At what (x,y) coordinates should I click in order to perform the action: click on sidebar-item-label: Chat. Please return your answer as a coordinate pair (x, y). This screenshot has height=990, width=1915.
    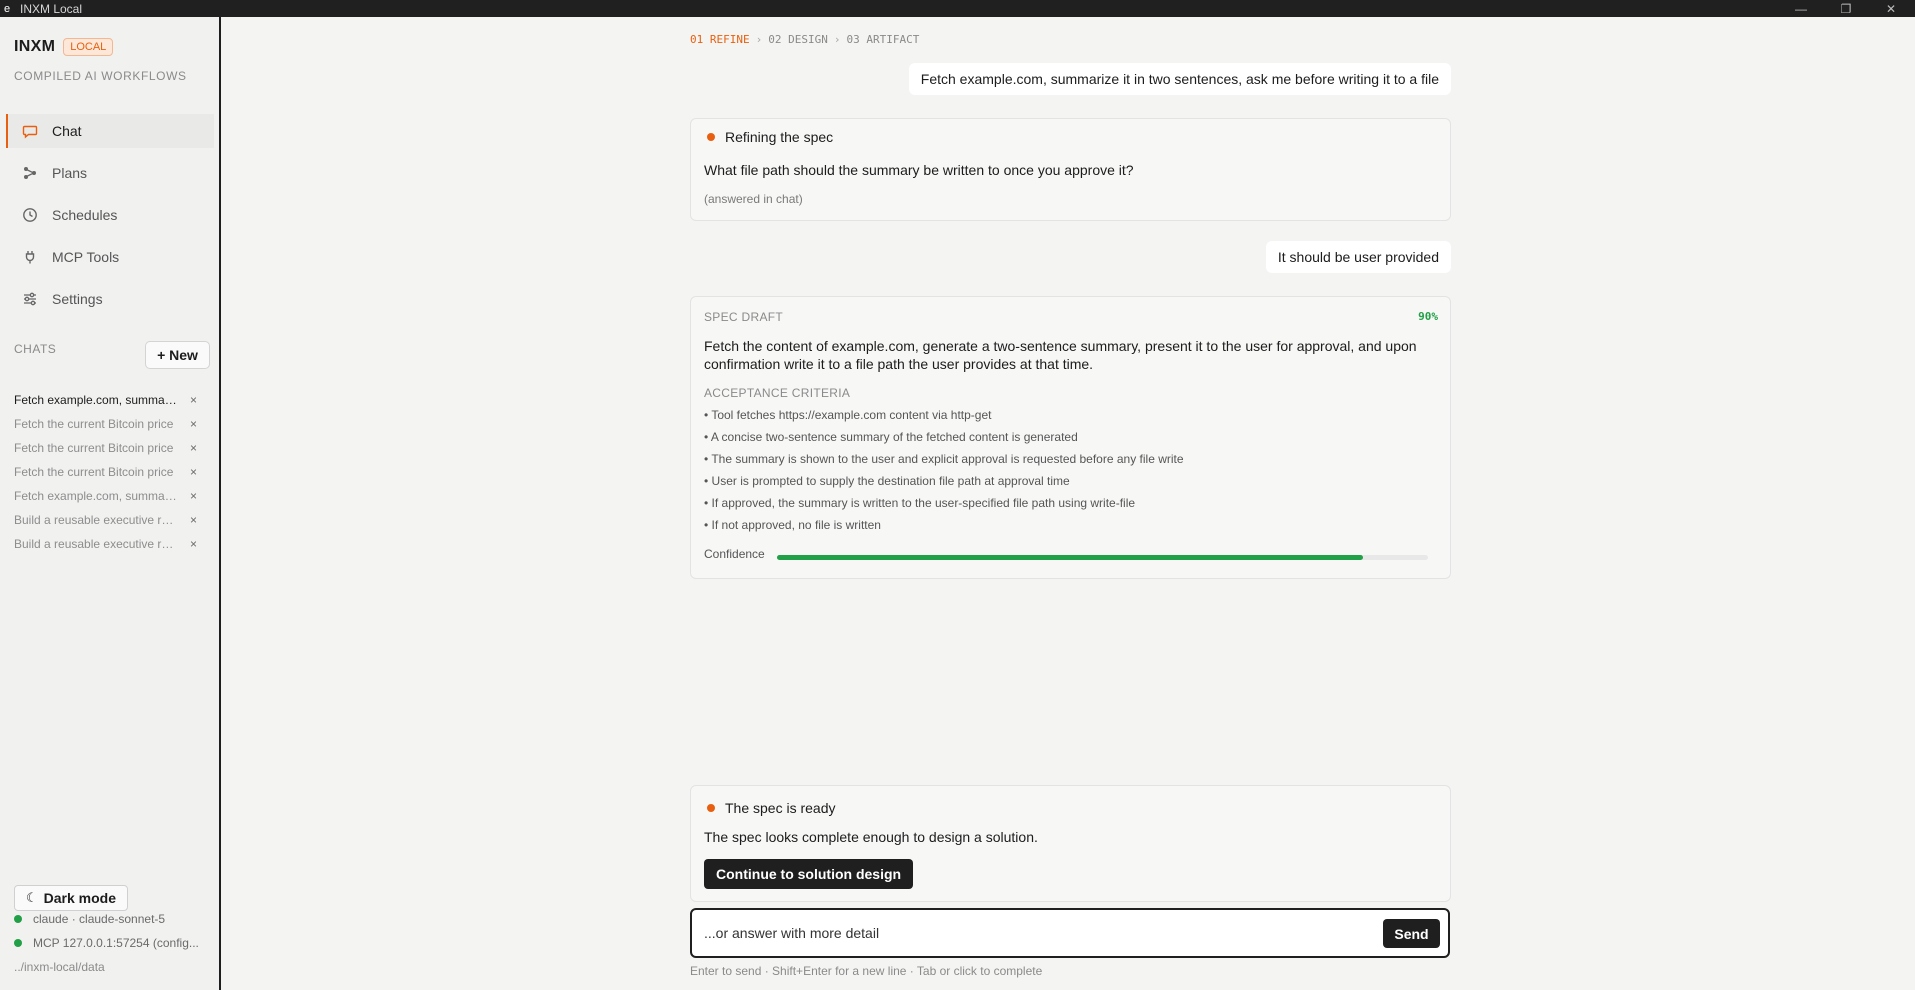
    Looking at the image, I should click on (67, 131).